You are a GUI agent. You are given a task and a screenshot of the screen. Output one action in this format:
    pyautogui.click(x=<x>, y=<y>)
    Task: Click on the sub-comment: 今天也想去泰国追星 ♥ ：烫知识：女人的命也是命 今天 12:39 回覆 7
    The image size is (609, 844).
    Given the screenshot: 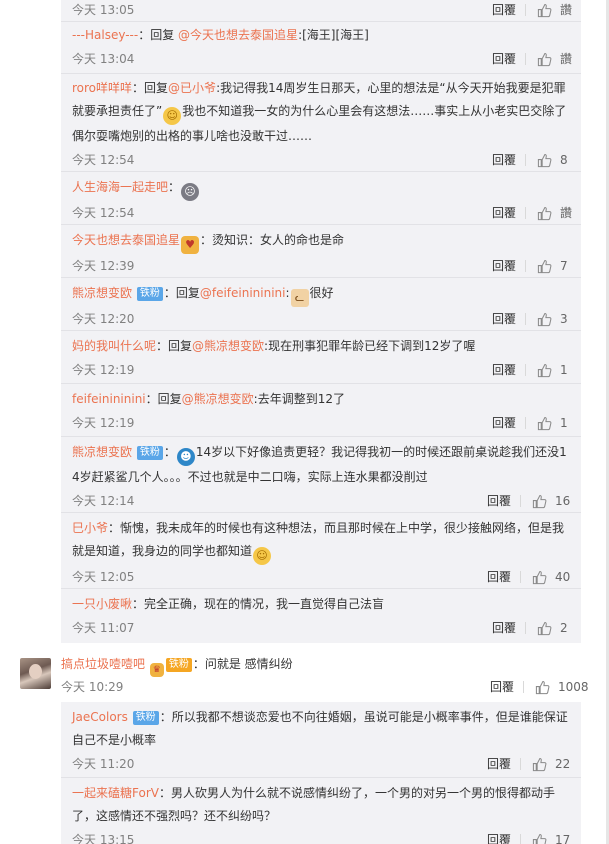 What is the action you would take?
    pyautogui.click(x=321, y=251)
    